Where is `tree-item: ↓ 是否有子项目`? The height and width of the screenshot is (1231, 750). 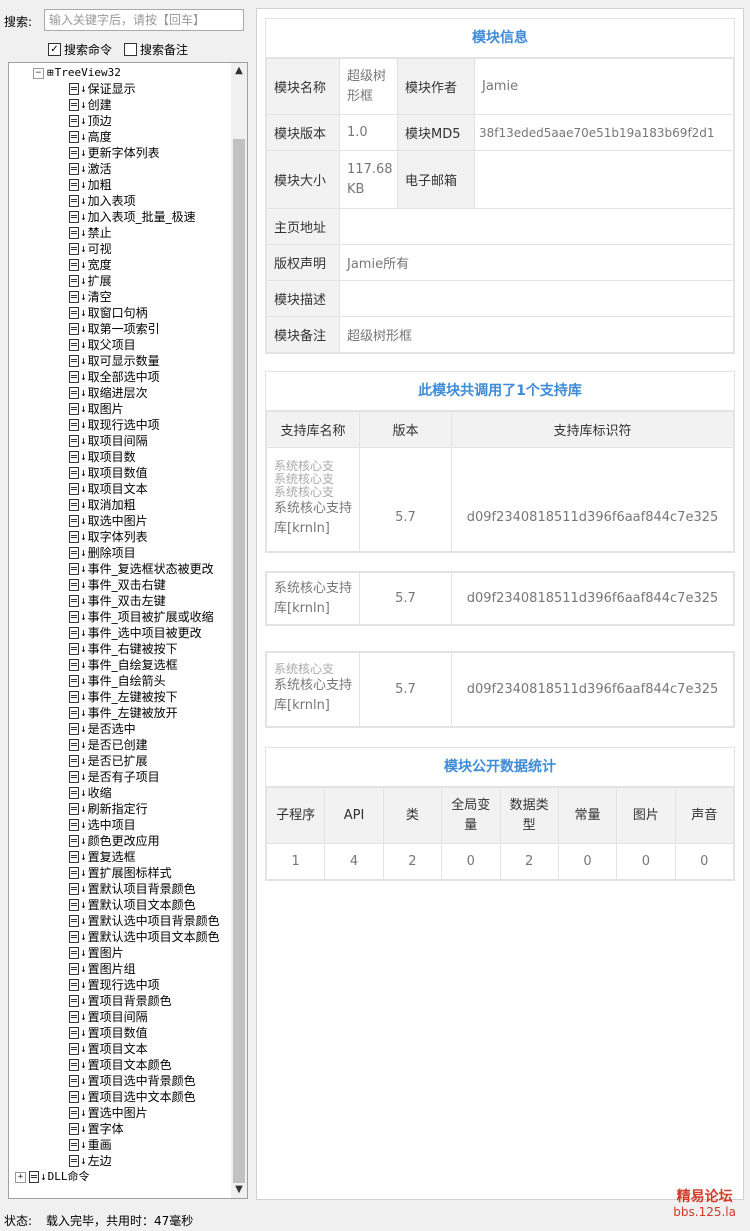
tree-item: ↓ 是否有子项目 is located at coordinates (114, 777).